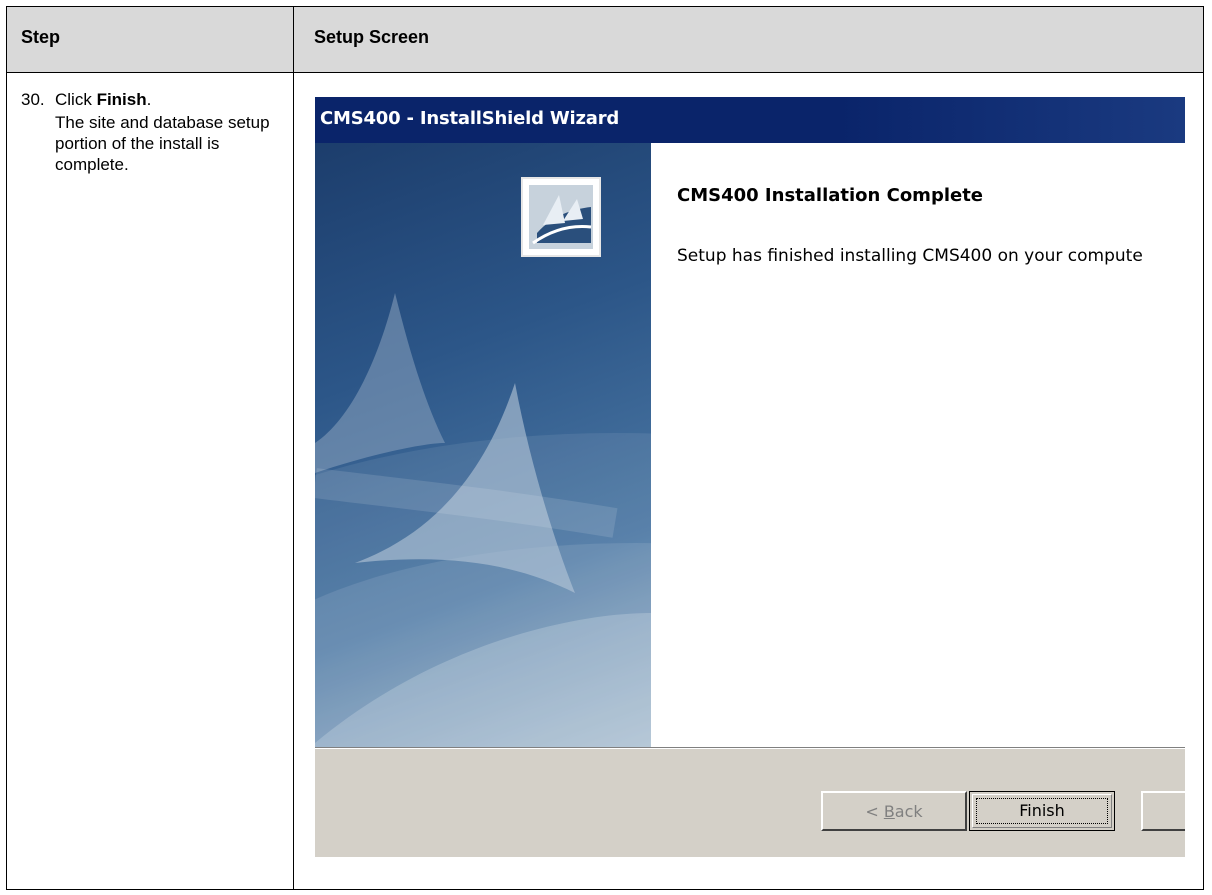 The image size is (1212, 895). Describe the element at coordinates (605, 40) in the screenshot. I see `table-header-row: Step Setup Screen` at that location.